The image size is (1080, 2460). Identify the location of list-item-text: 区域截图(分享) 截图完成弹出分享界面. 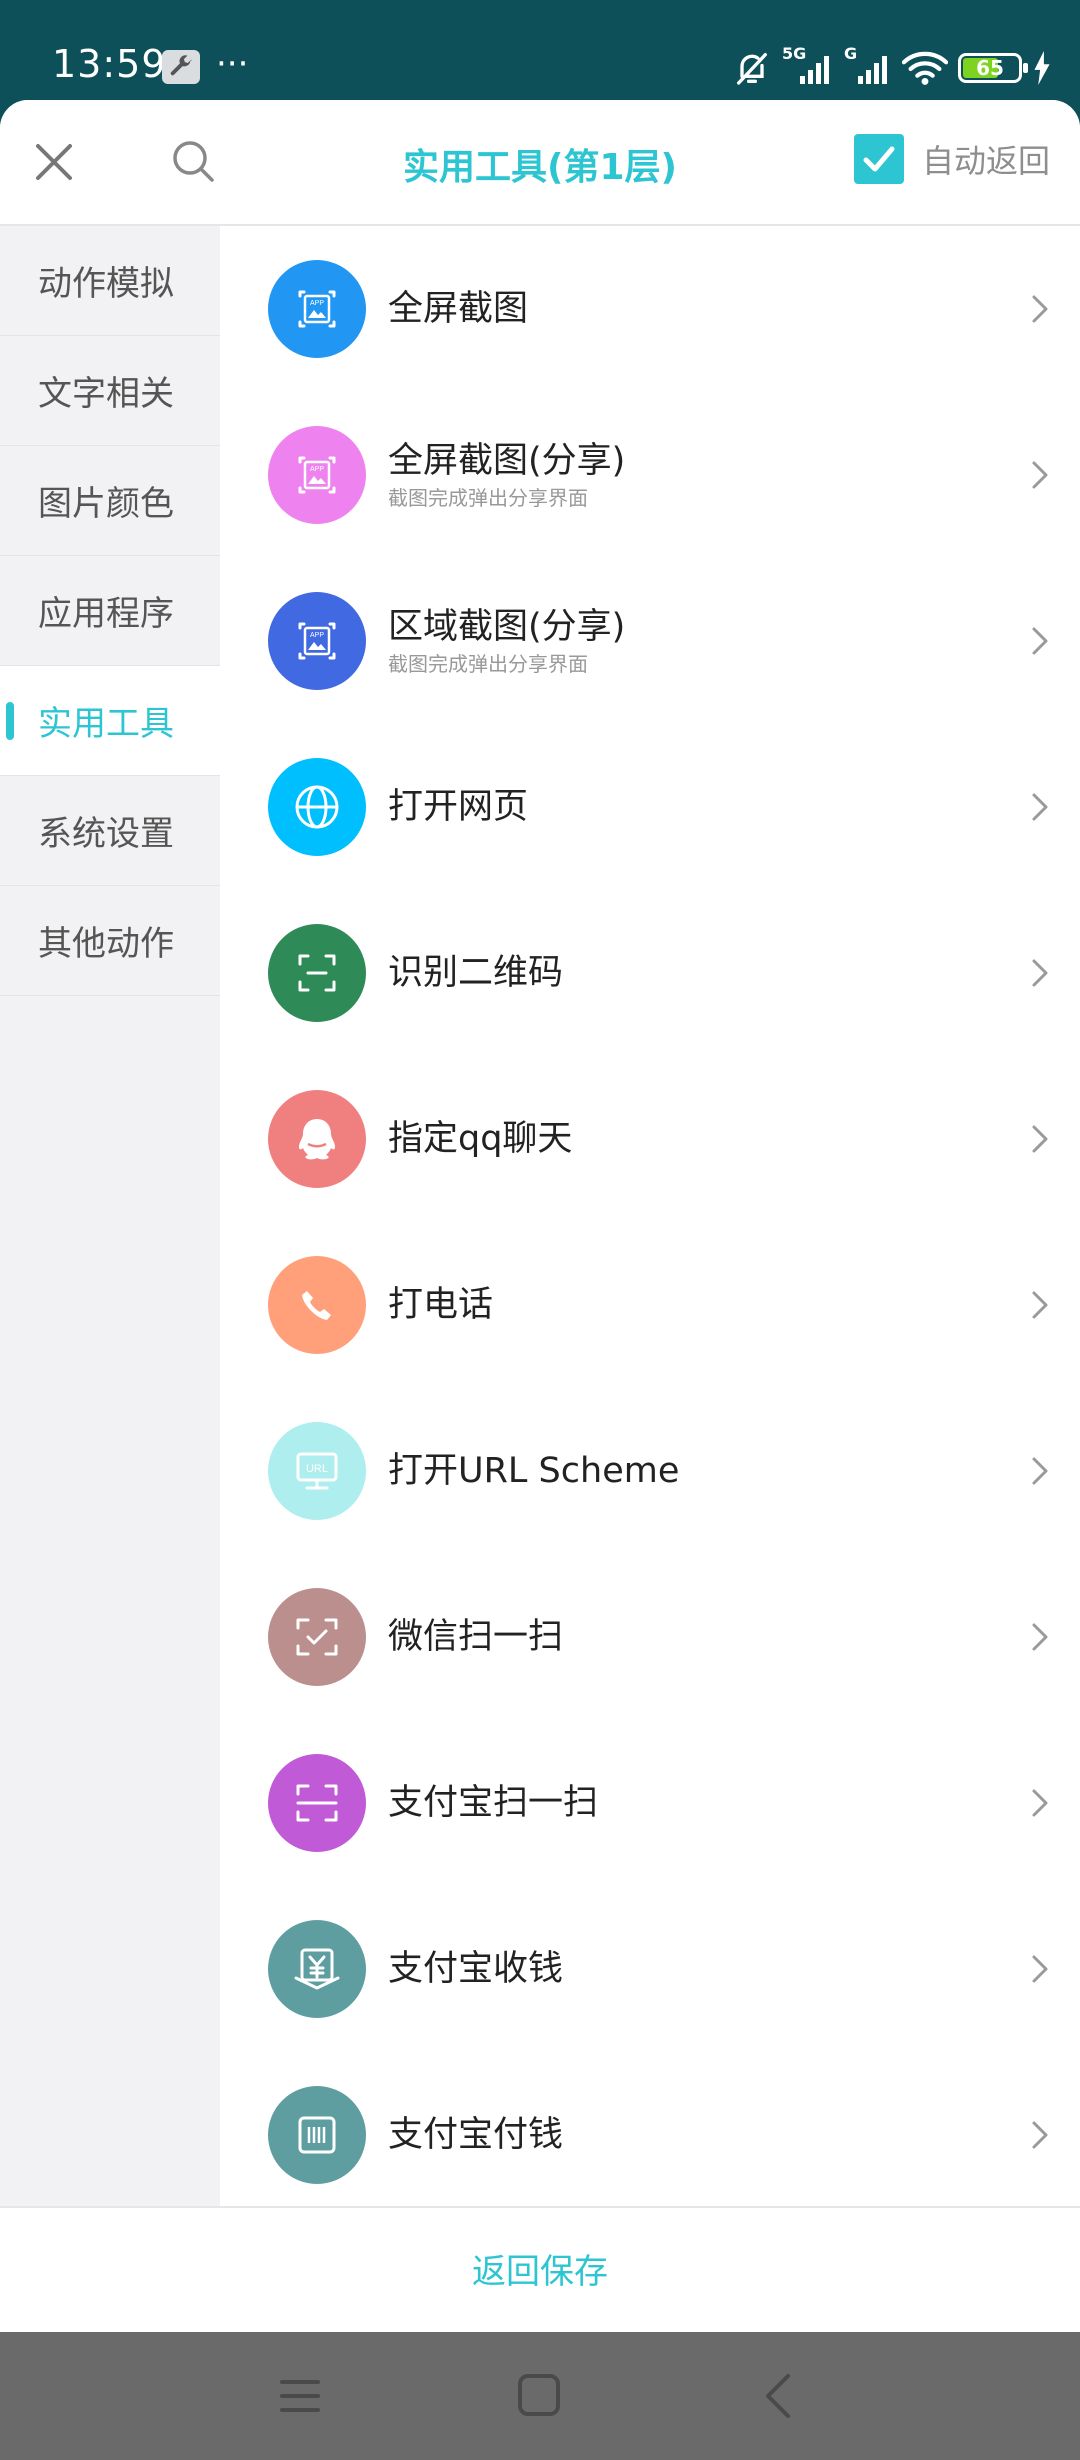
(506, 641).